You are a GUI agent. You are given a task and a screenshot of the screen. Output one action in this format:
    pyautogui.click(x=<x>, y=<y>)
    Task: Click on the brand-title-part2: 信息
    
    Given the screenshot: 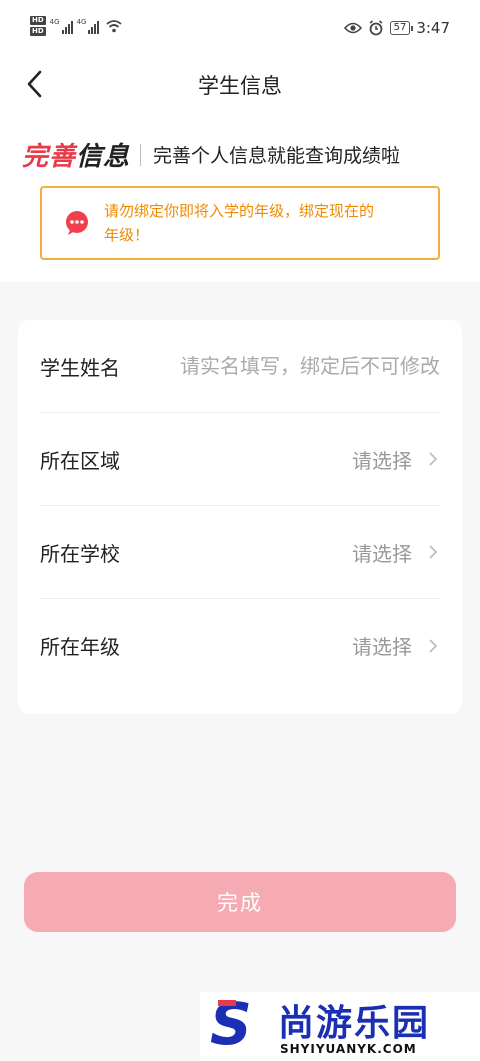 What is the action you would take?
    pyautogui.click(x=103, y=157)
    